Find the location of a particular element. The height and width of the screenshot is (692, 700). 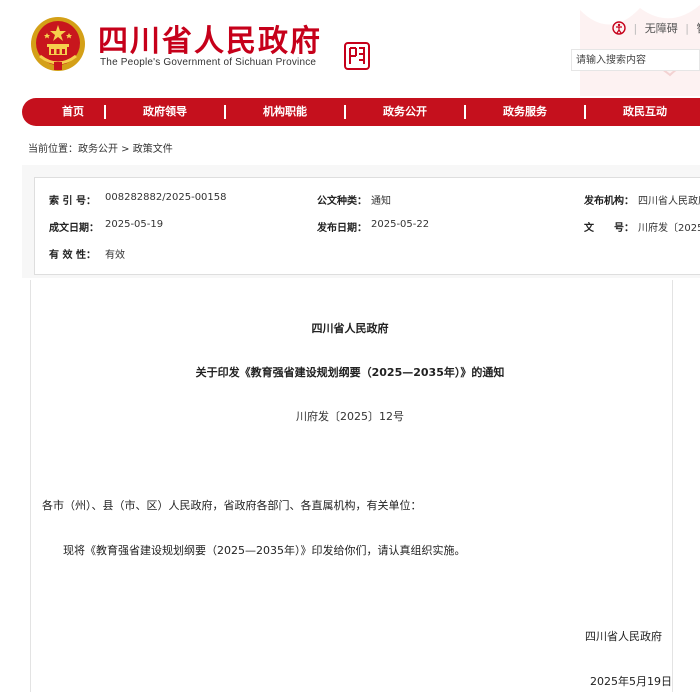

published-date-label: 发布日期： is located at coordinates (342, 228).